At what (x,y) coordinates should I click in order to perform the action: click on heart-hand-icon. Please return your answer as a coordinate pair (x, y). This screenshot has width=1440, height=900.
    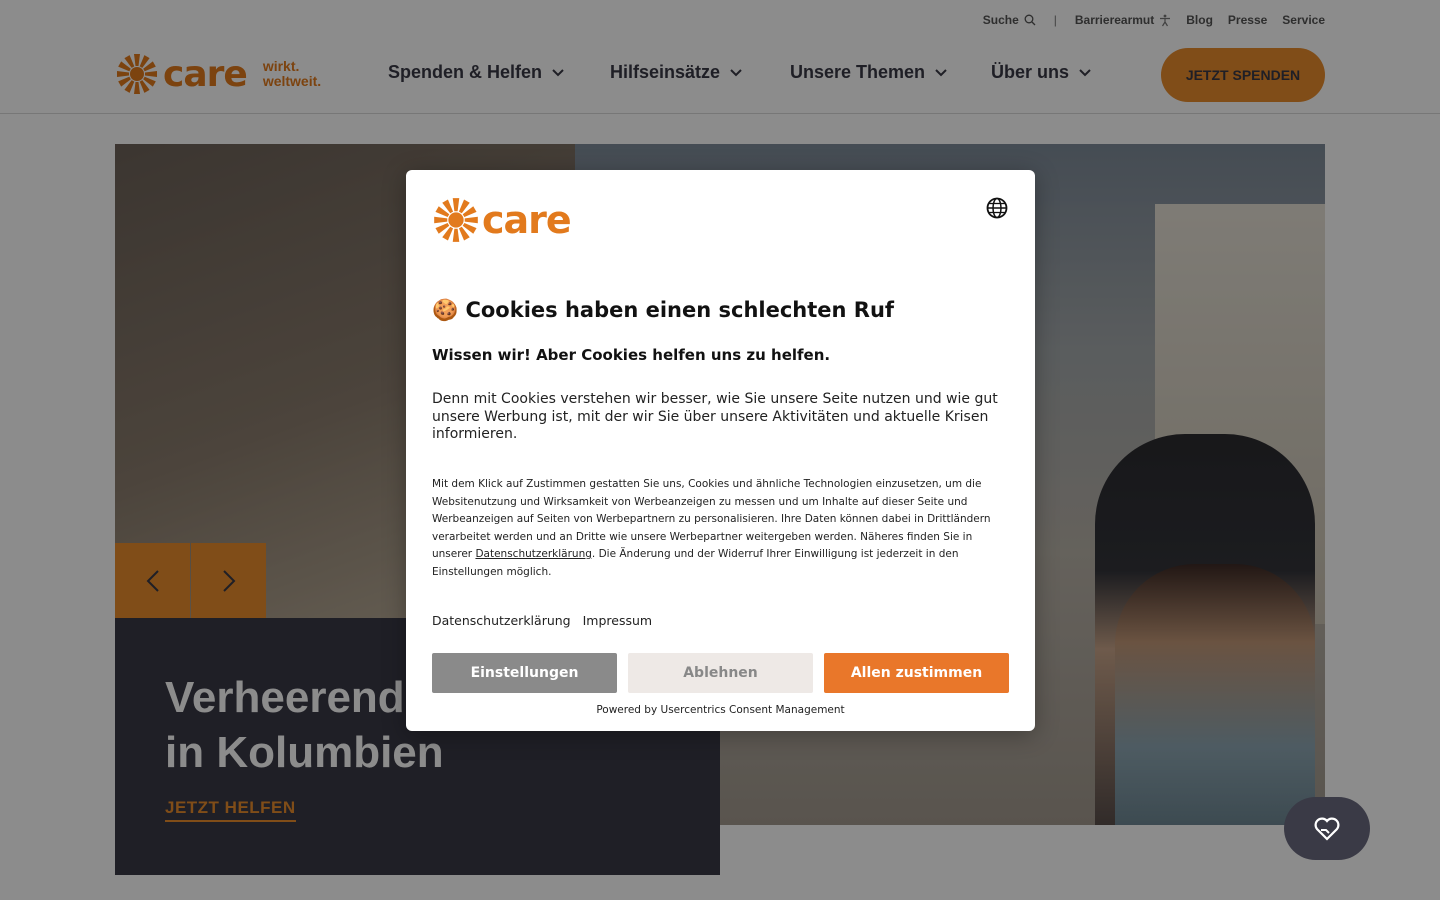
    Looking at the image, I should click on (1327, 829).